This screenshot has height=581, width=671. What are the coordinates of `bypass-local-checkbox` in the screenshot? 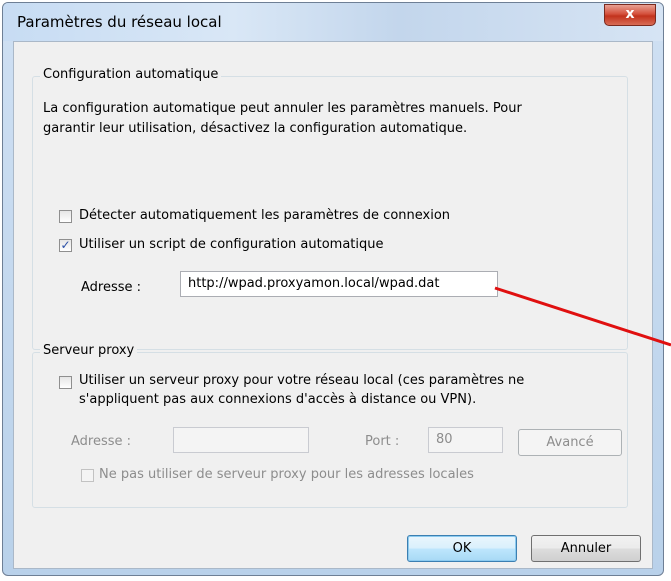 It's located at (87, 475).